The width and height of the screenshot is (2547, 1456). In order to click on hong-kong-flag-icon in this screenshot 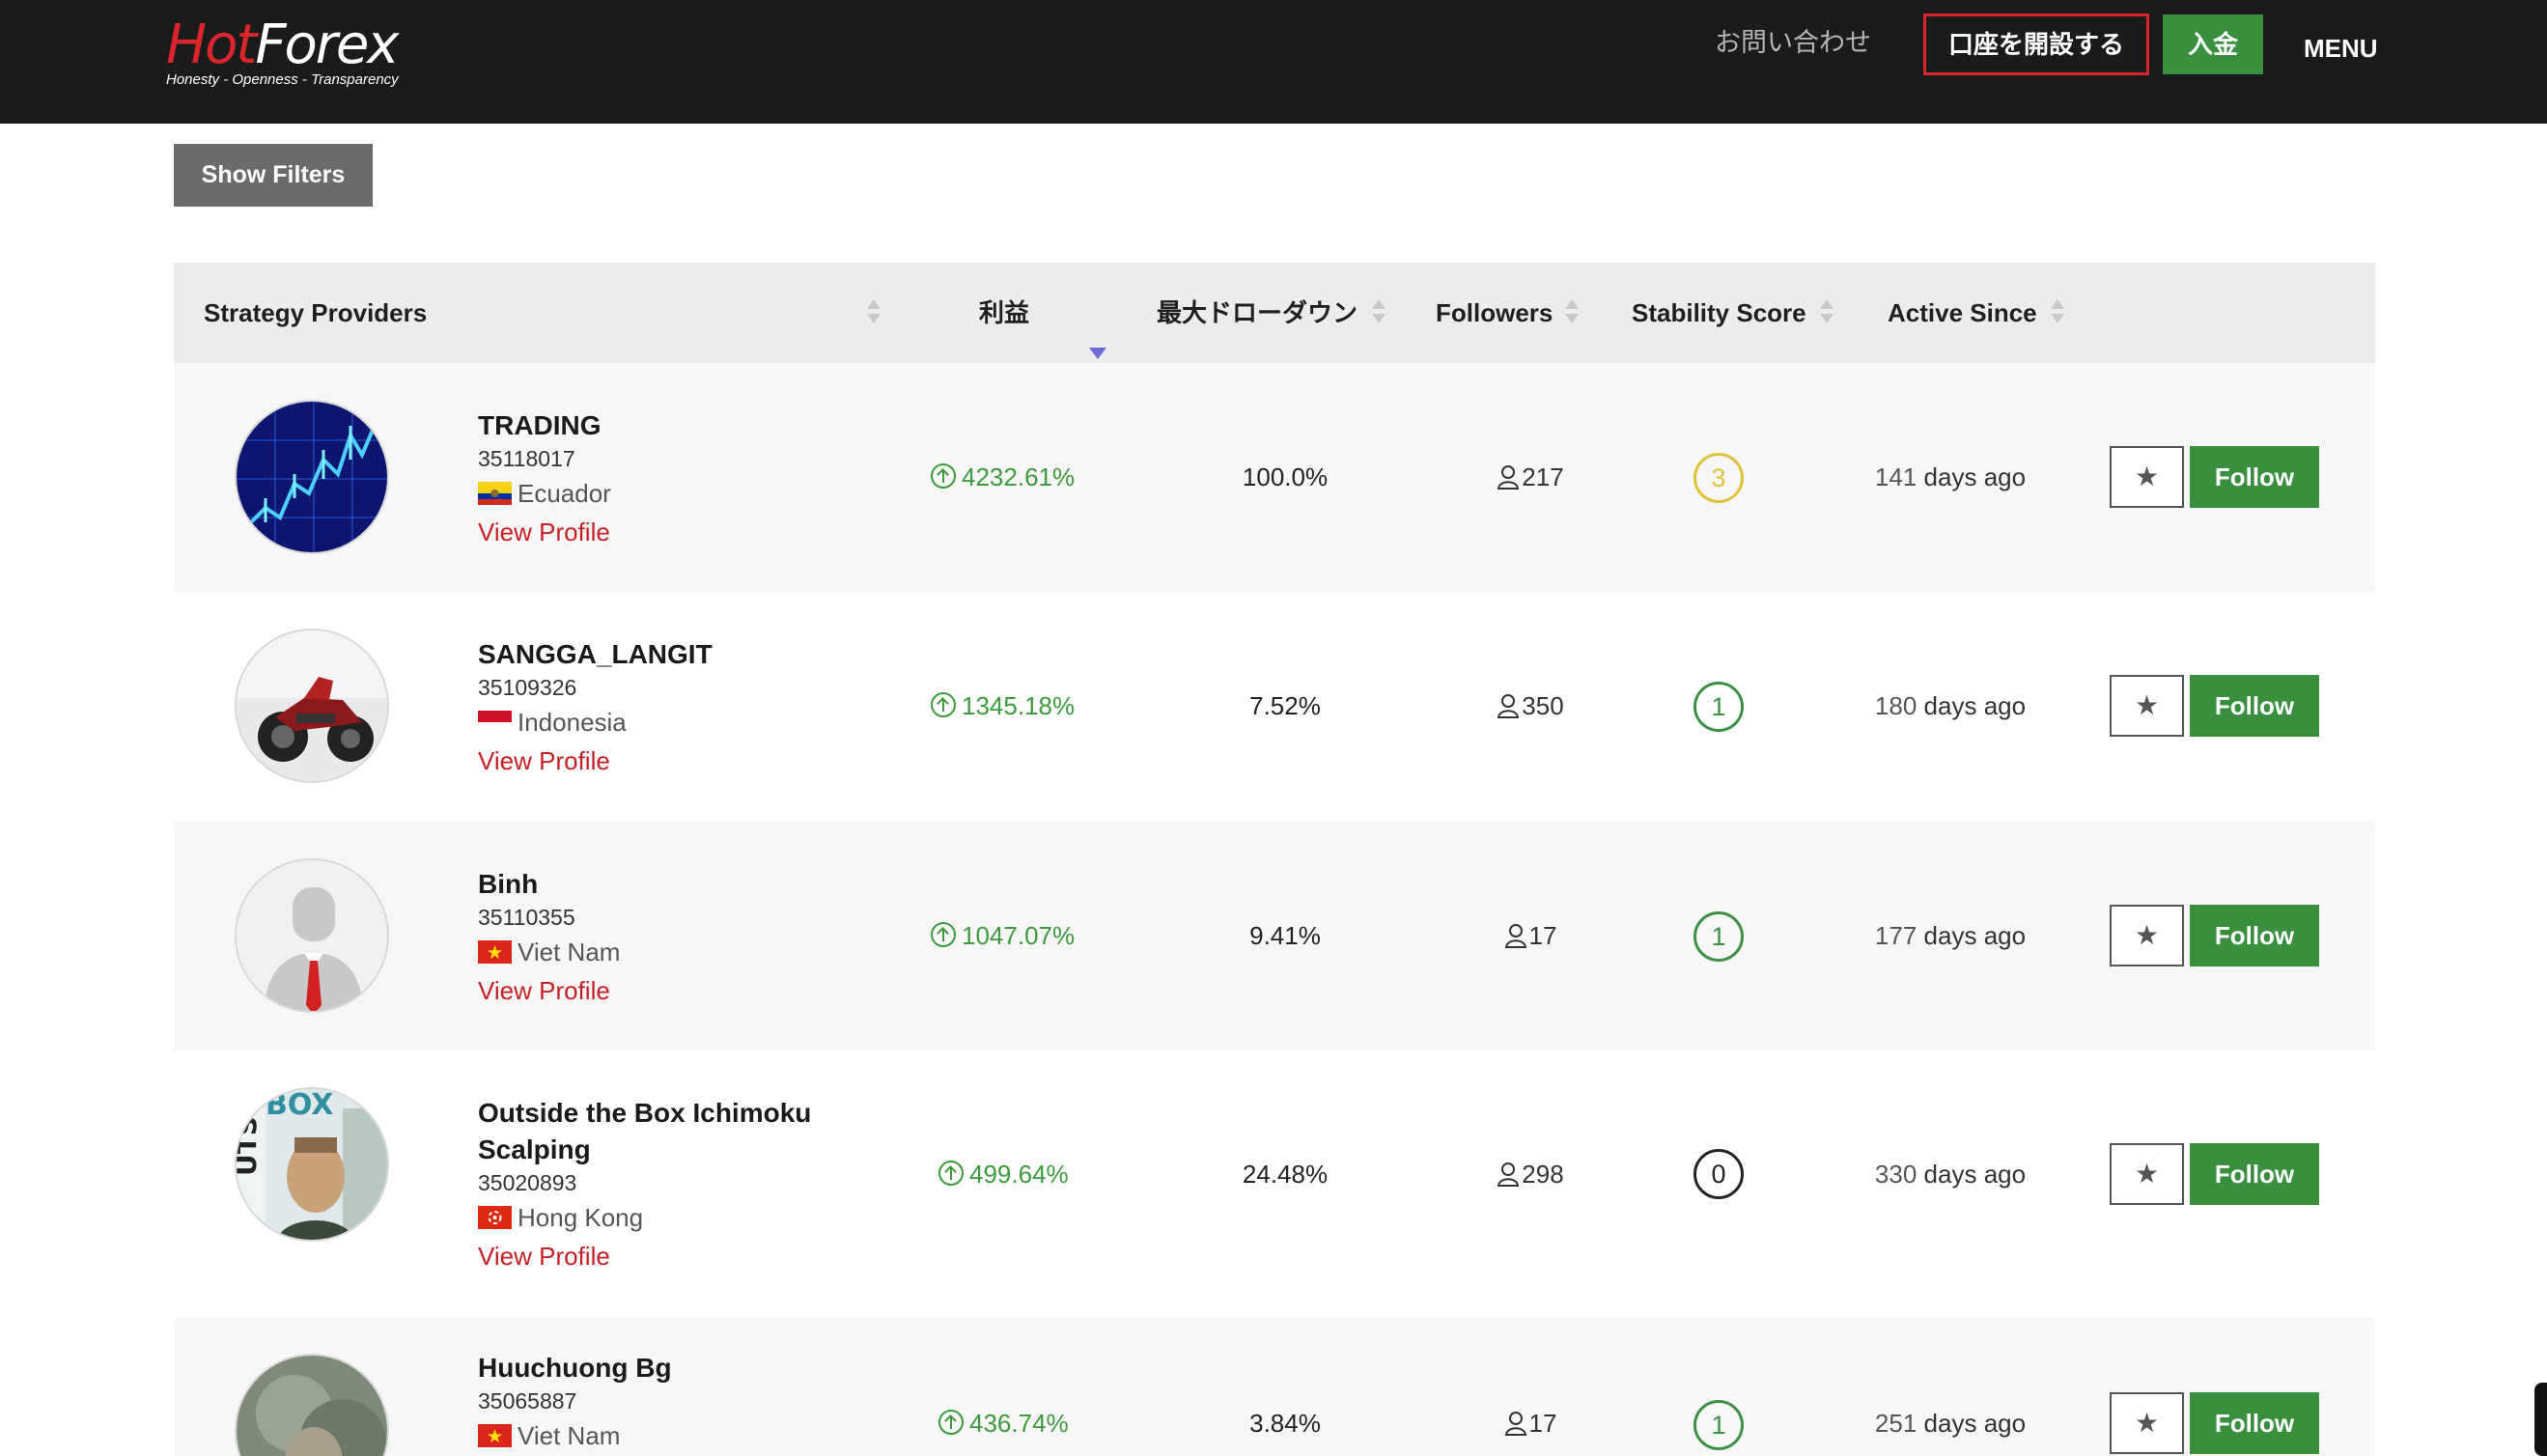, I will do `click(495, 1217)`.